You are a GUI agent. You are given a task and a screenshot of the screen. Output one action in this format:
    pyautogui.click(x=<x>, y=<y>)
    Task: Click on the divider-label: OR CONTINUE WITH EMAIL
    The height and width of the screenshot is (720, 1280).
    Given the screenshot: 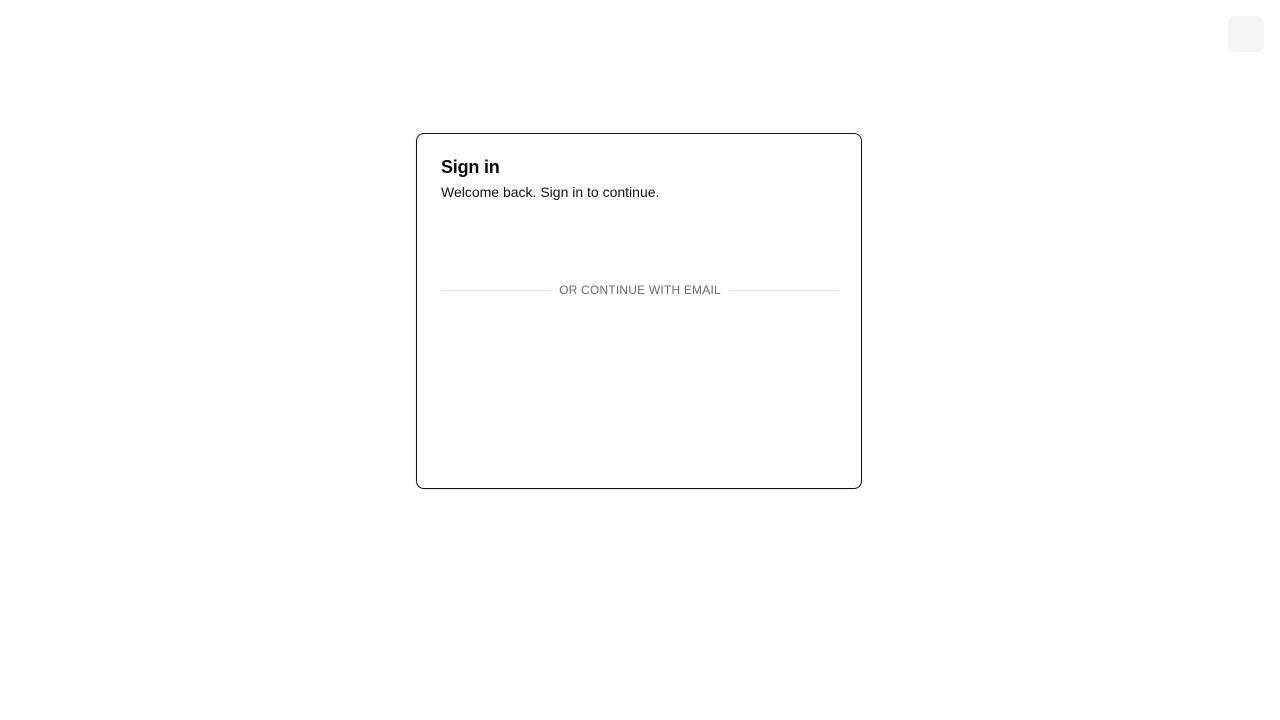 What is the action you would take?
    pyautogui.click(x=640, y=290)
    